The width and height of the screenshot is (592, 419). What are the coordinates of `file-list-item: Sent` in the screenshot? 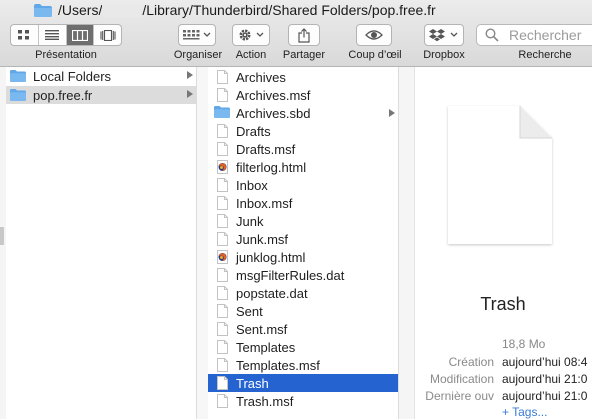 It's located at (303, 311).